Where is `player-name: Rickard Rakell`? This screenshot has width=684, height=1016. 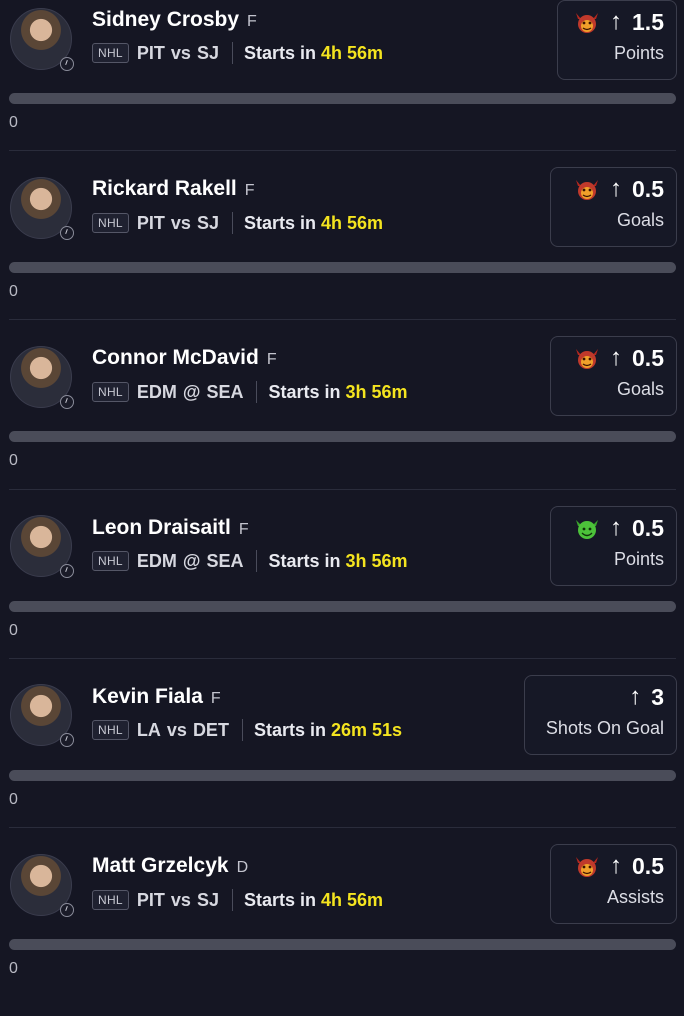 player-name: Rickard Rakell is located at coordinates (164, 188).